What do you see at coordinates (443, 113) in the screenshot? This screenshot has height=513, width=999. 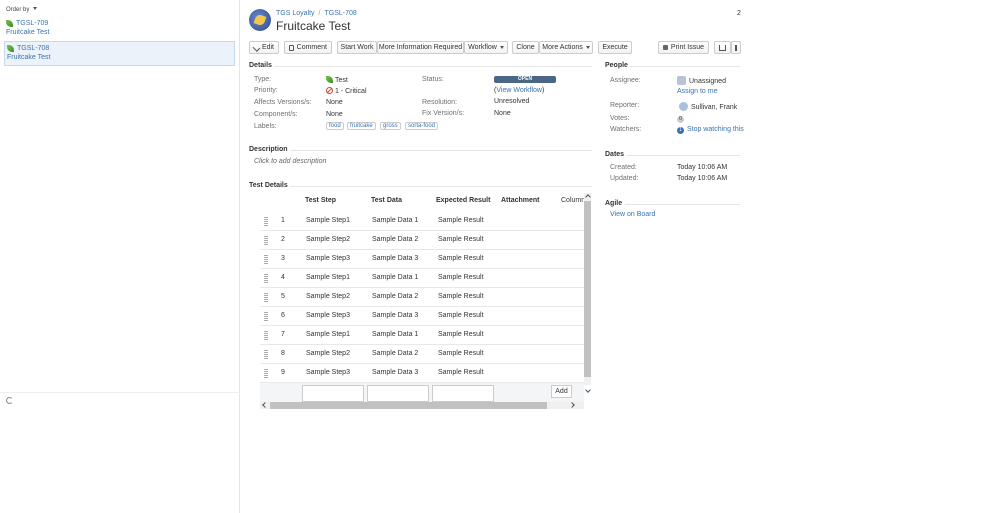 I see `fix-versions-label: Fix Version/s:` at bounding box center [443, 113].